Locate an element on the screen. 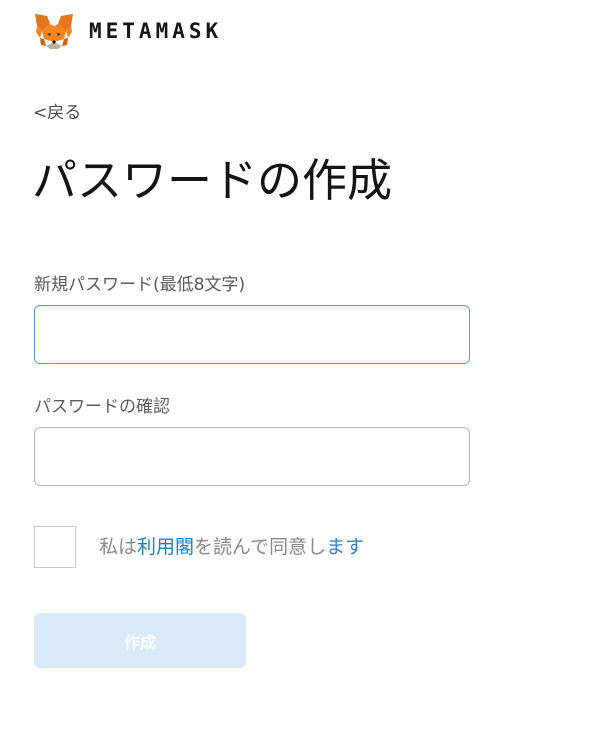 The height and width of the screenshot is (736, 602). terms-link: 利用閣 is located at coordinates (165, 547).